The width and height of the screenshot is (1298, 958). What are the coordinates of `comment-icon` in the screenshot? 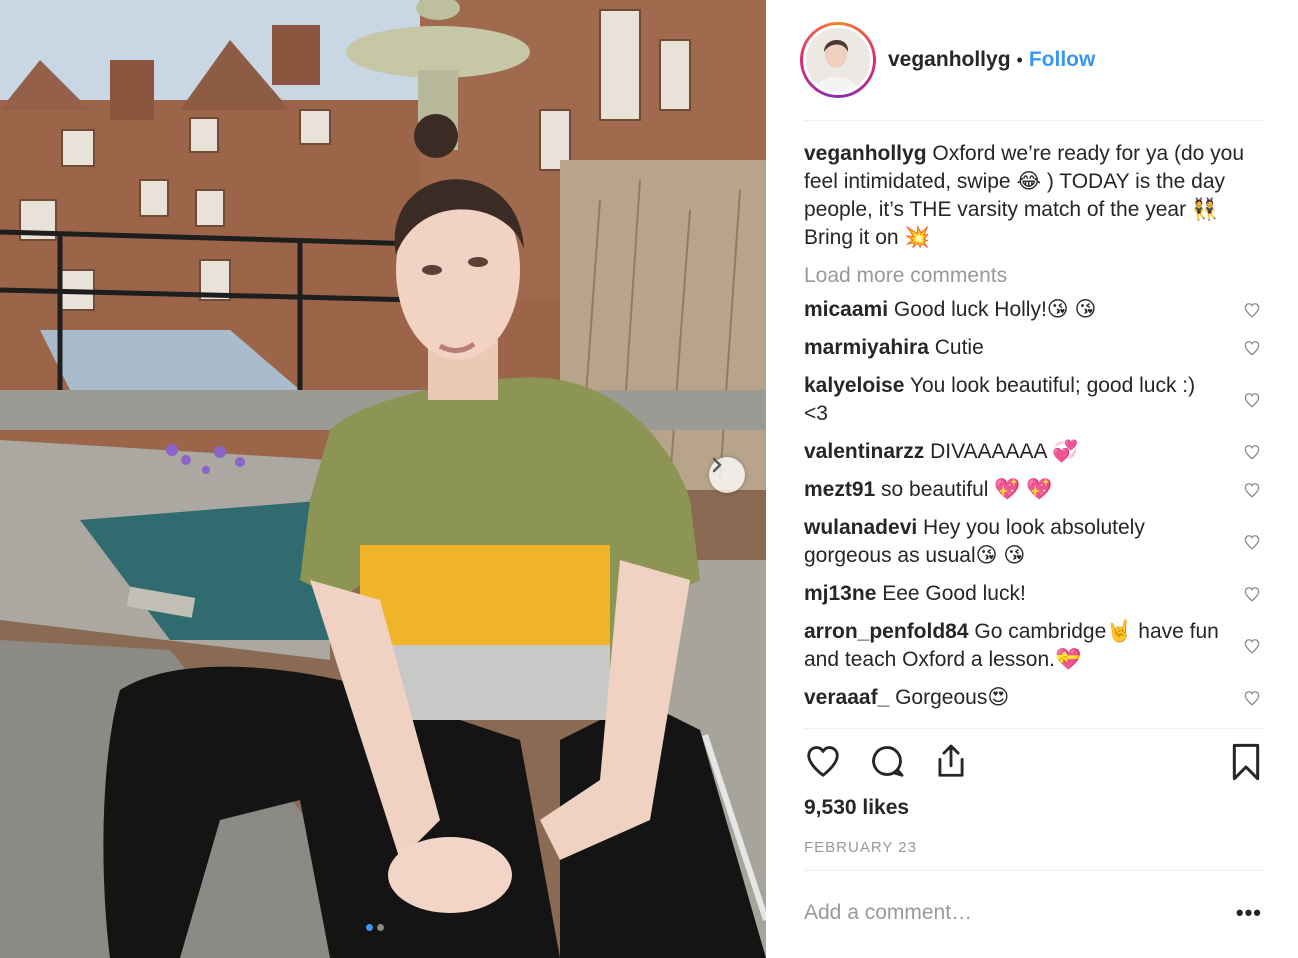 It's located at (888, 761).